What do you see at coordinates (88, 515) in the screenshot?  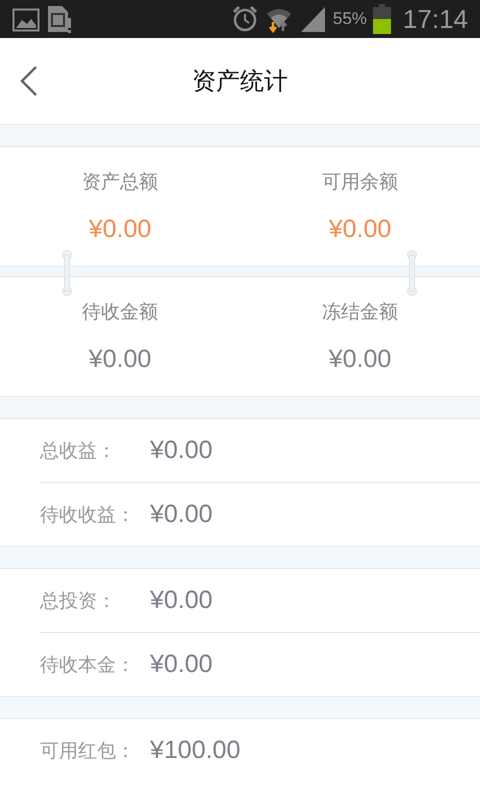 I see `row-label: 待收收益：` at bounding box center [88, 515].